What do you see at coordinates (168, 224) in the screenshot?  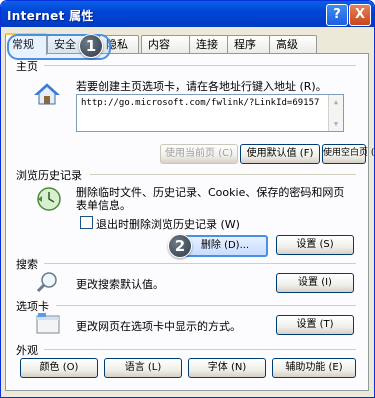 I see `delete-on-exit-label: 退出时删除浏览历史记录 (W)` at bounding box center [168, 224].